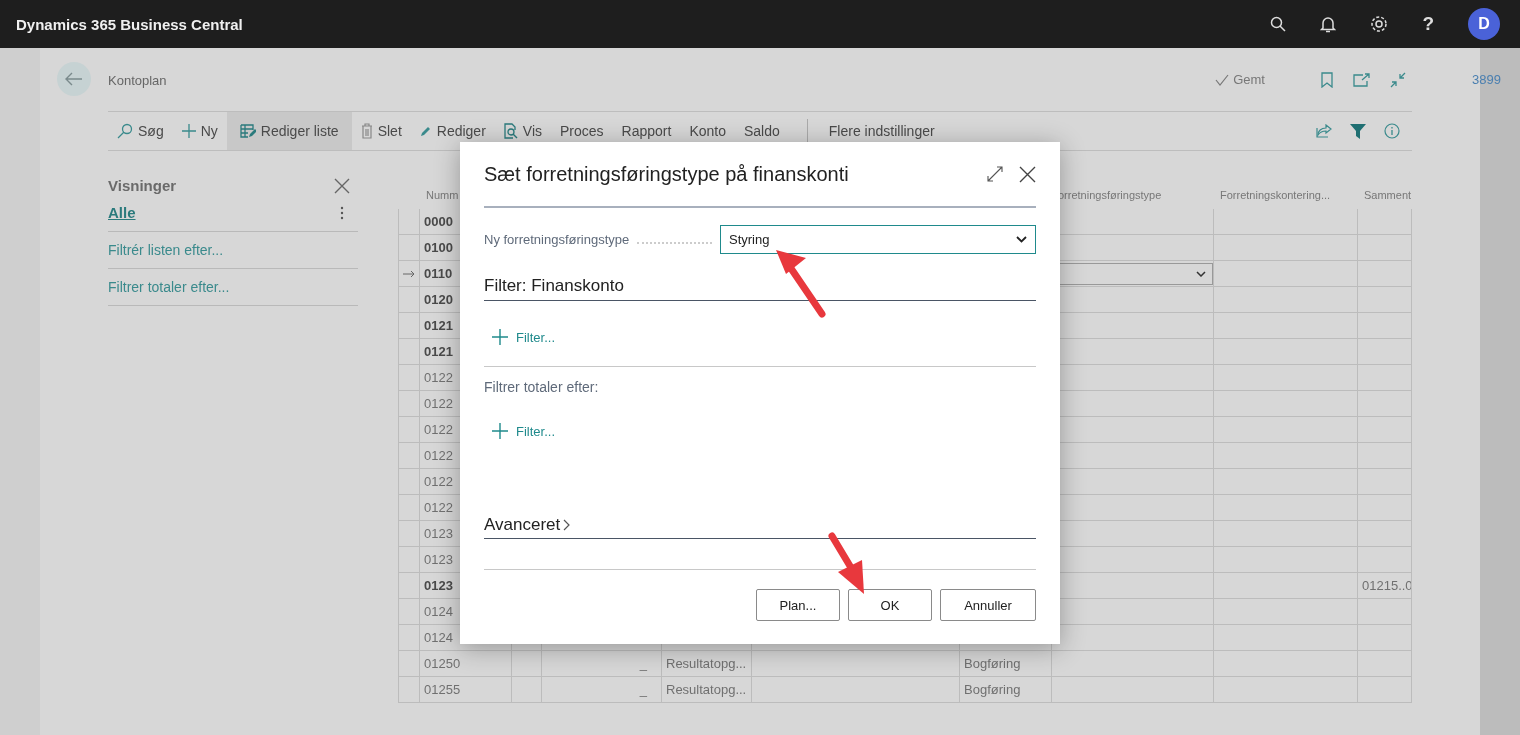 This screenshot has height=735, width=1520. Describe the element at coordinates (646, 131) in the screenshot. I see `action-button: Rapport` at that location.